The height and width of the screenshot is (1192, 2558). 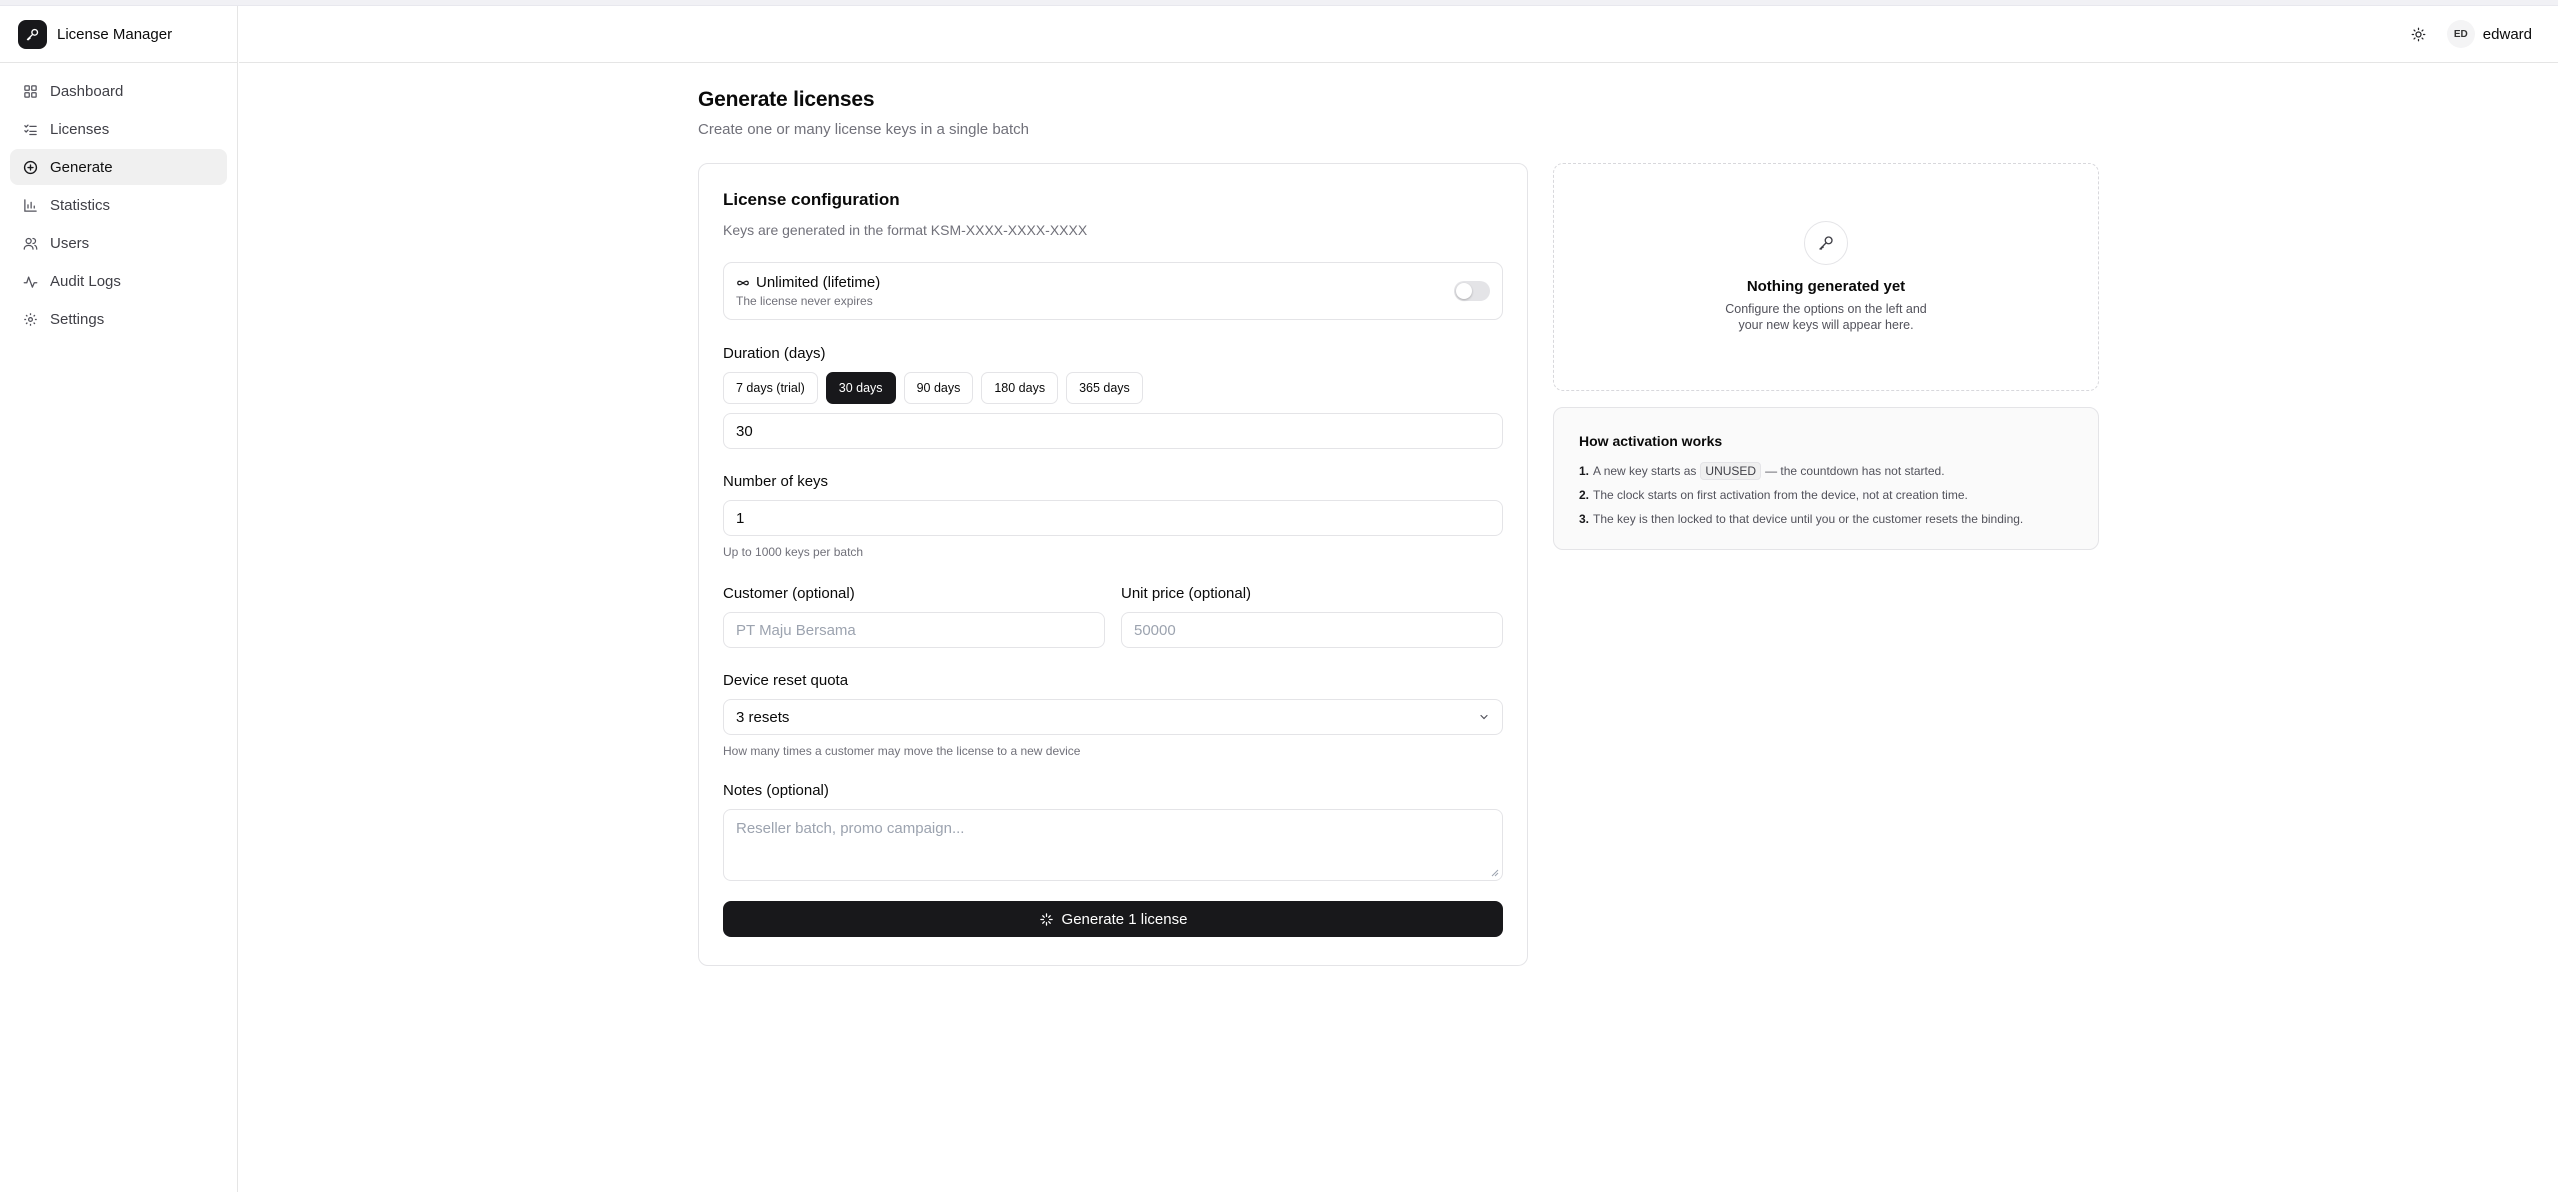 I want to click on card-title: License configuration, so click(x=811, y=199).